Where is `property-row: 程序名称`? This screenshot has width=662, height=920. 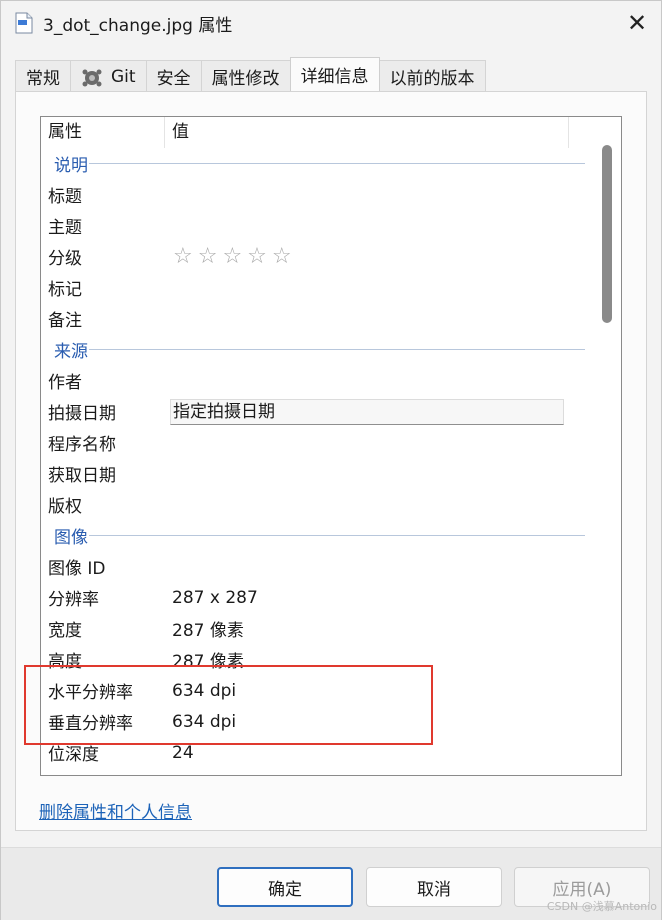
property-row: 程序名称 is located at coordinates (314, 442).